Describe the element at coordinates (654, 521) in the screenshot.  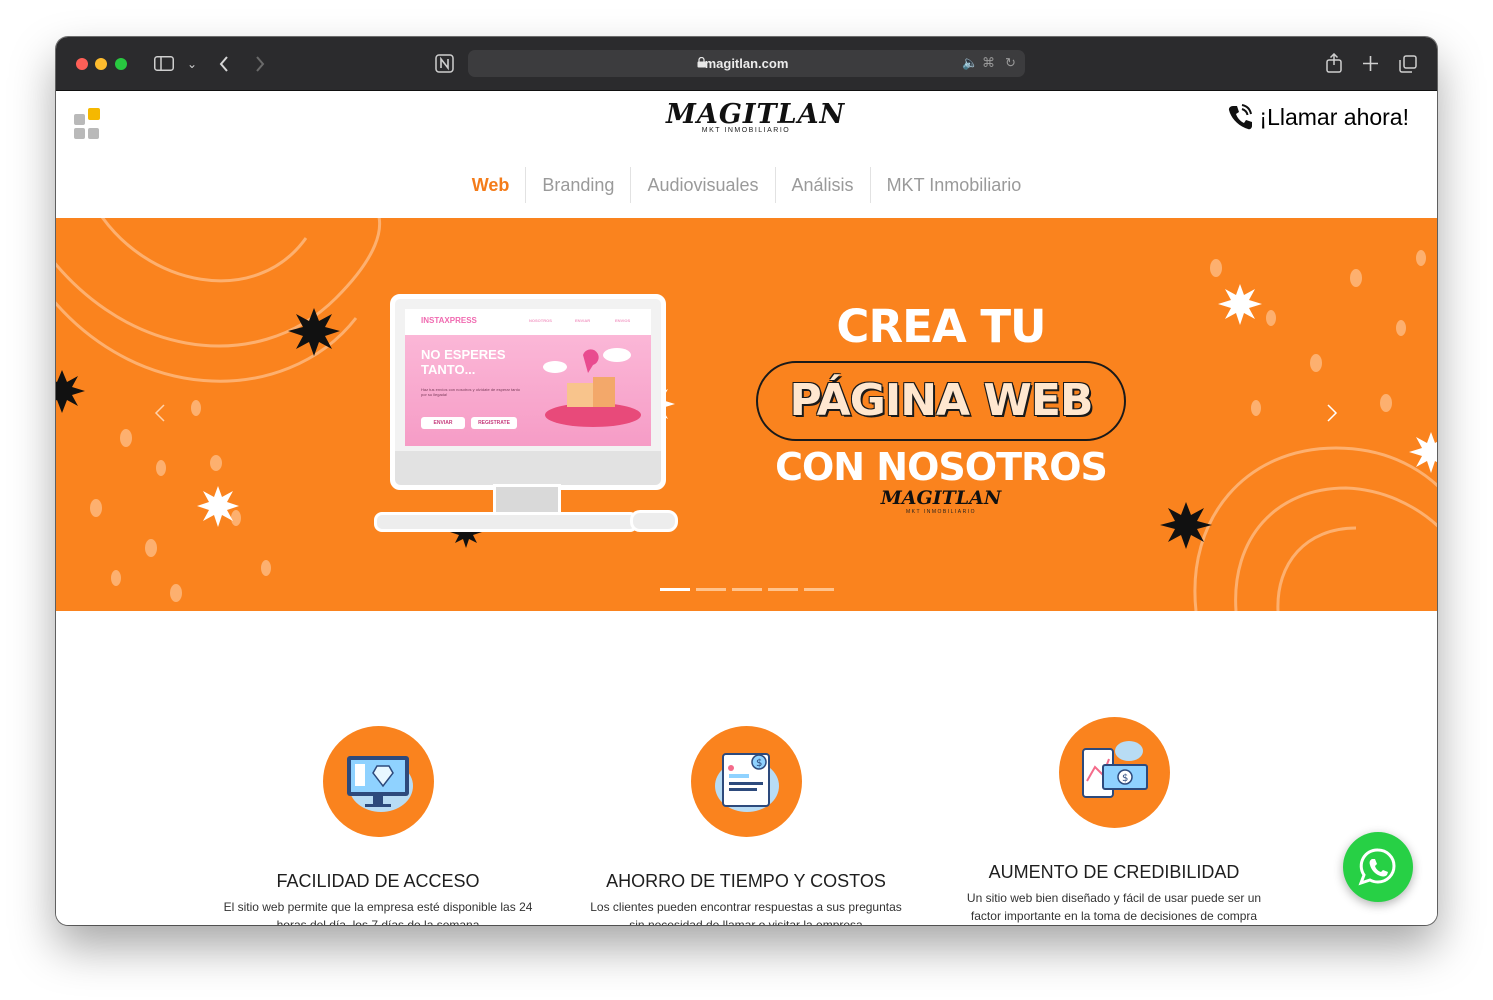
I see `mouse-mockup` at that location.